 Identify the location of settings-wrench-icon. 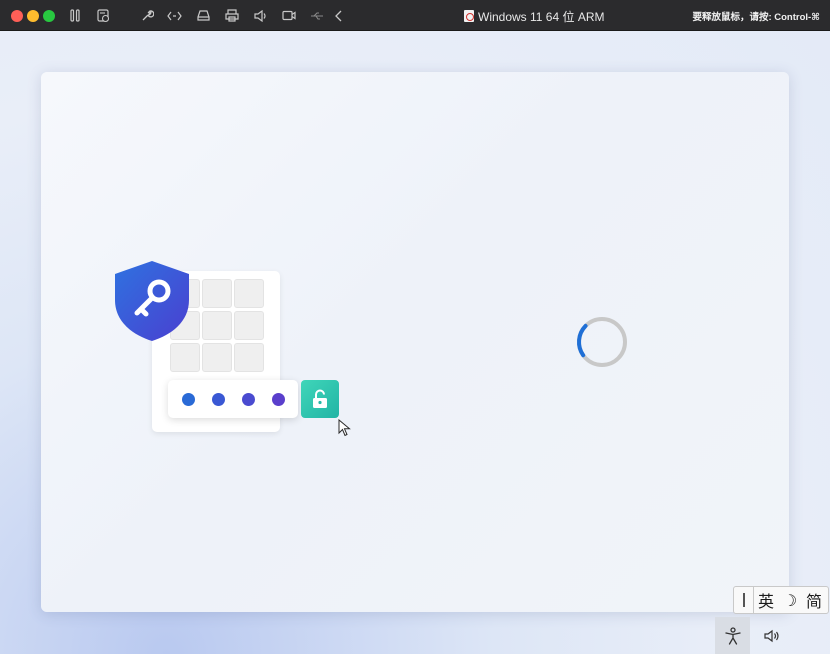
(147, 15).